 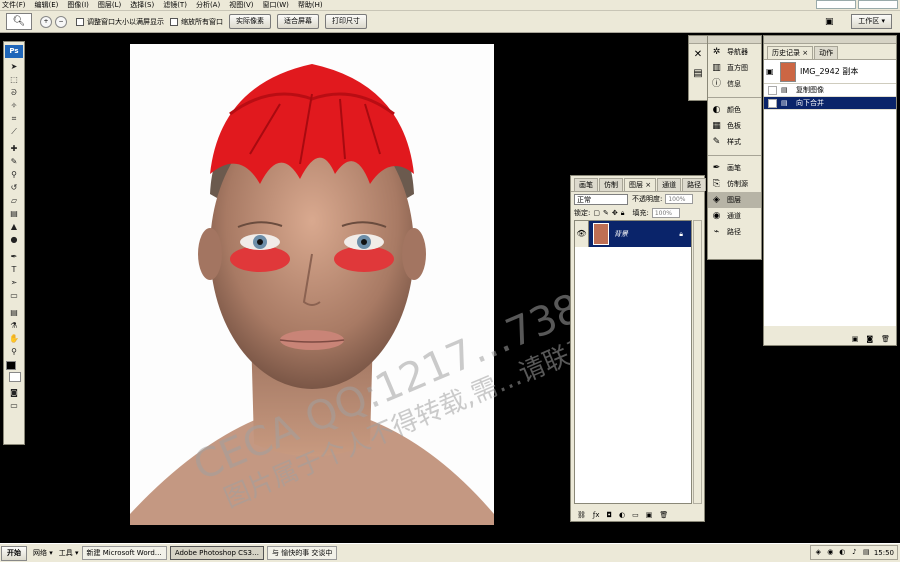 What do you see at coordinates (734, 84) in the screenshot?
I see `dock-info: ⓘ 信息` at bounding box center [734, 84].